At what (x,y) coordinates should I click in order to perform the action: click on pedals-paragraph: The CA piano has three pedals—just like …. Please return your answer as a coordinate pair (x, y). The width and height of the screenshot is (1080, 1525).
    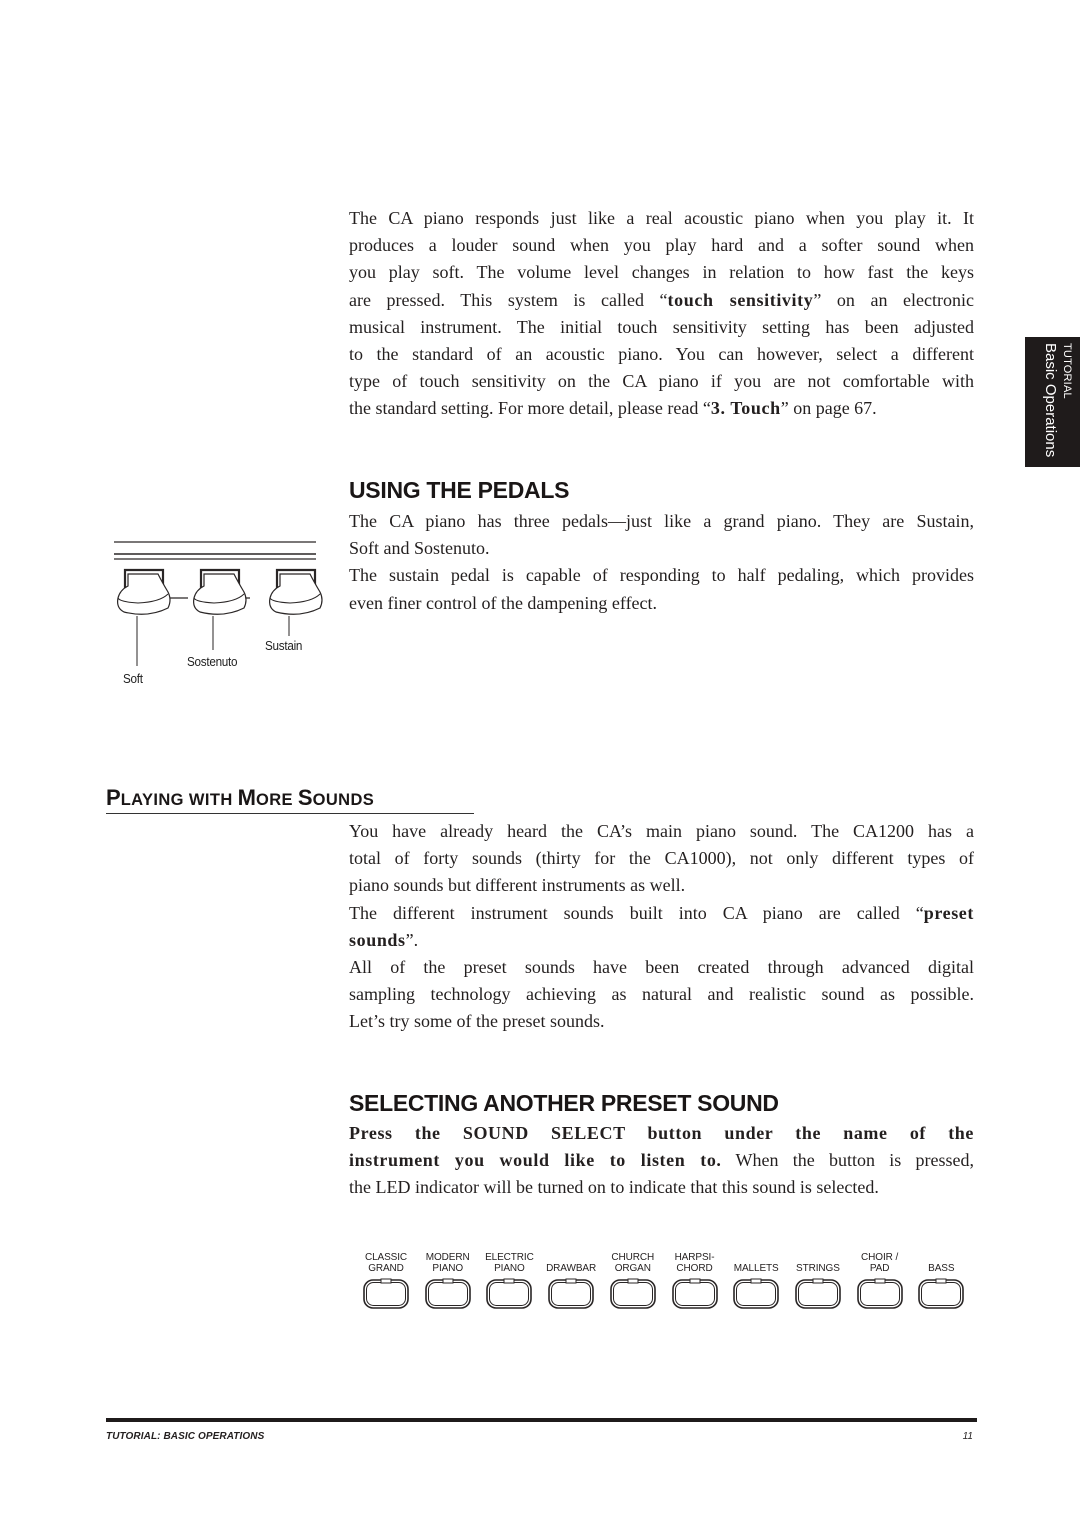
    Looking at the image, I should click on (661, 562).